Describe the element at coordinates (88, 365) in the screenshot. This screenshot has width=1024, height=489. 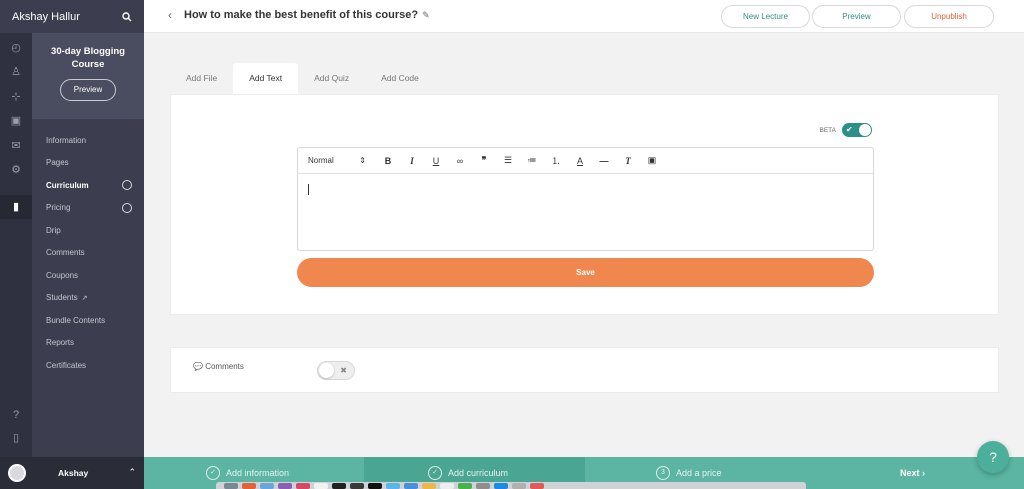
I see `sidebar-item-certificates: Certificates` at that location.